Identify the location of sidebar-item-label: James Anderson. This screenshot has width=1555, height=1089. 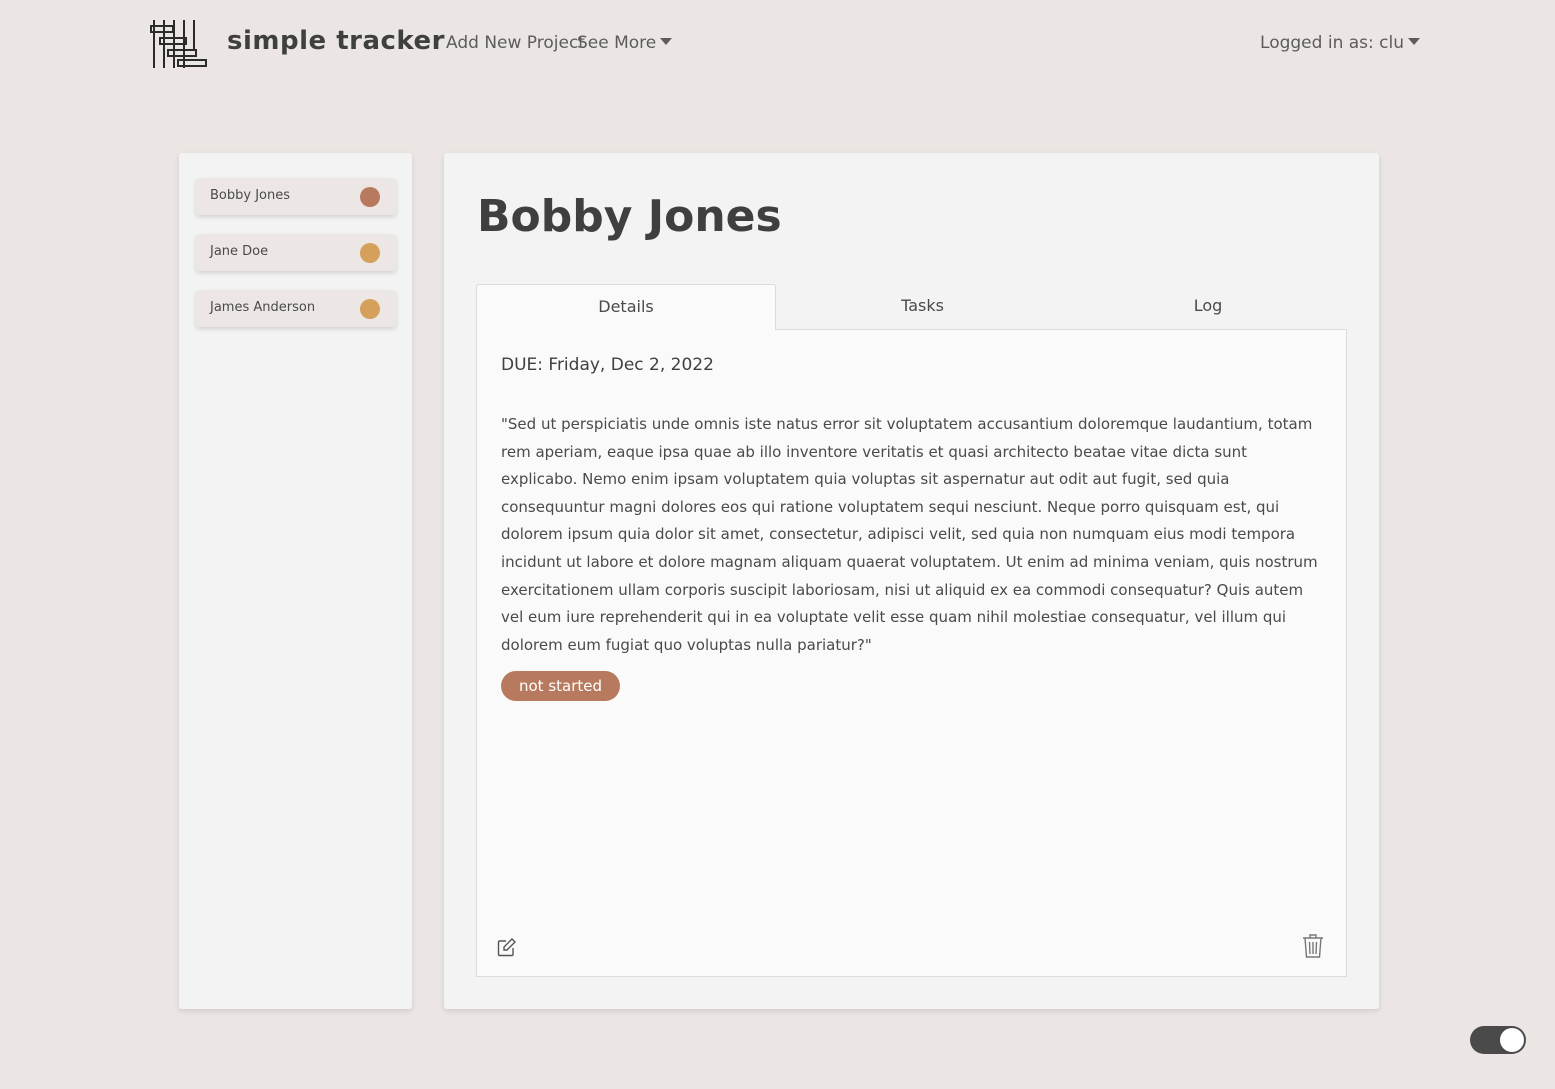
(263, 307).